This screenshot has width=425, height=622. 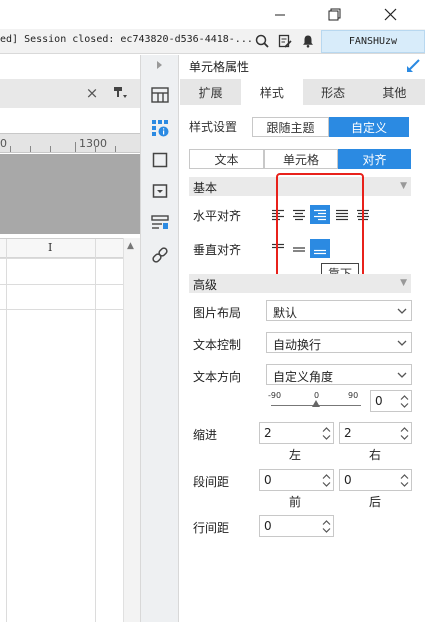 I want to click on angle-stepper: 0, so click(x=391, y=401).